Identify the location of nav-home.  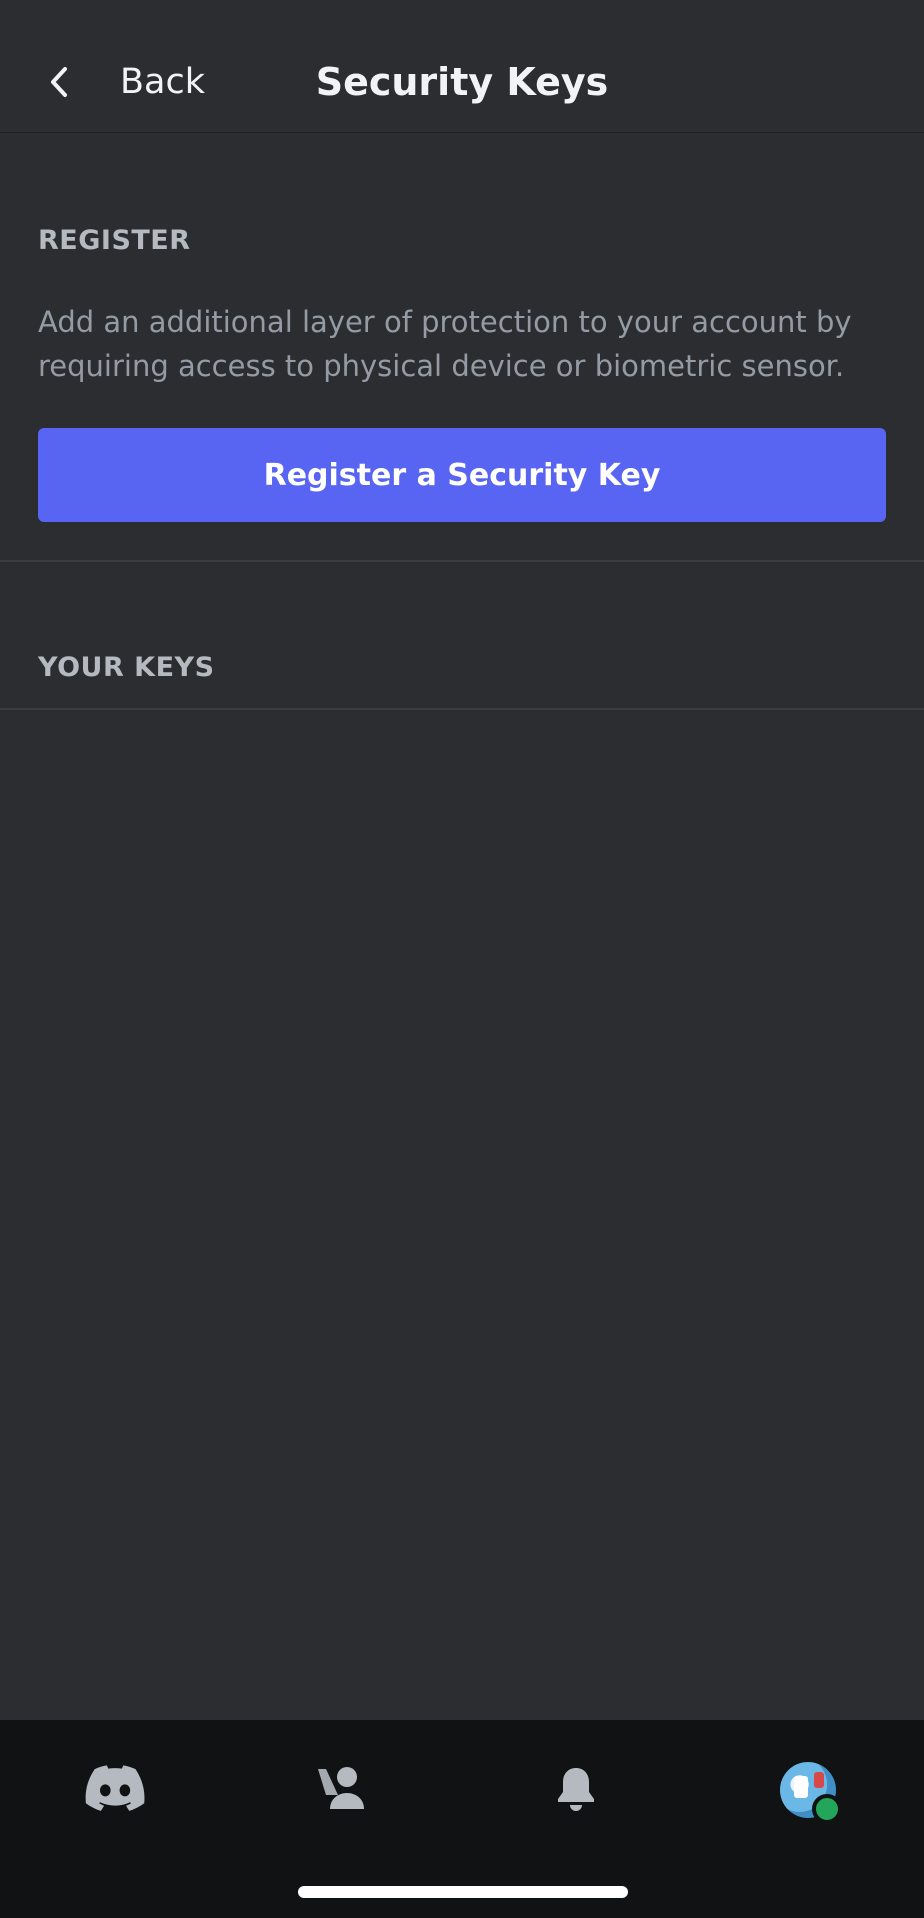
(115, 1790).